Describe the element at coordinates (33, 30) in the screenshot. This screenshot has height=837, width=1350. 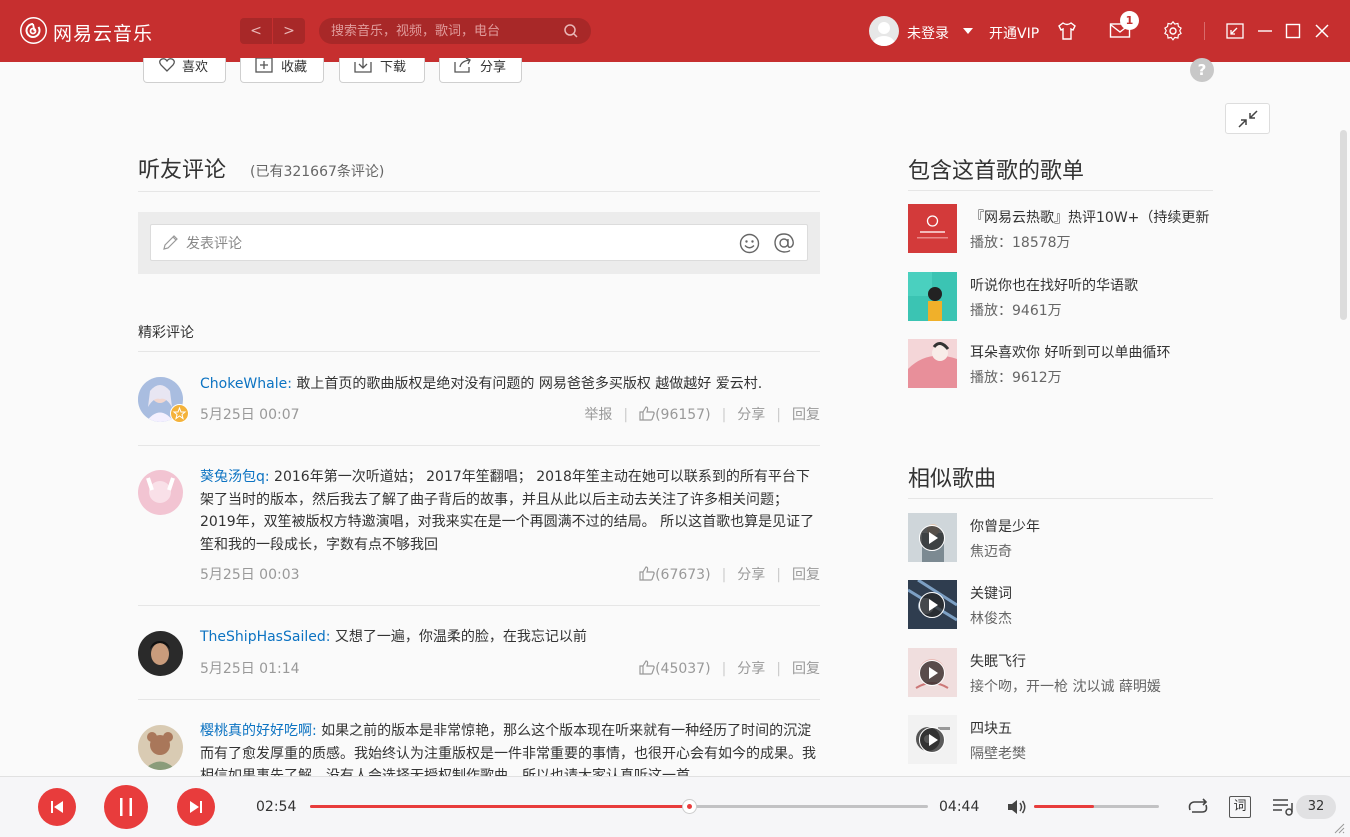
I see `netease-logo-icon` at that location.